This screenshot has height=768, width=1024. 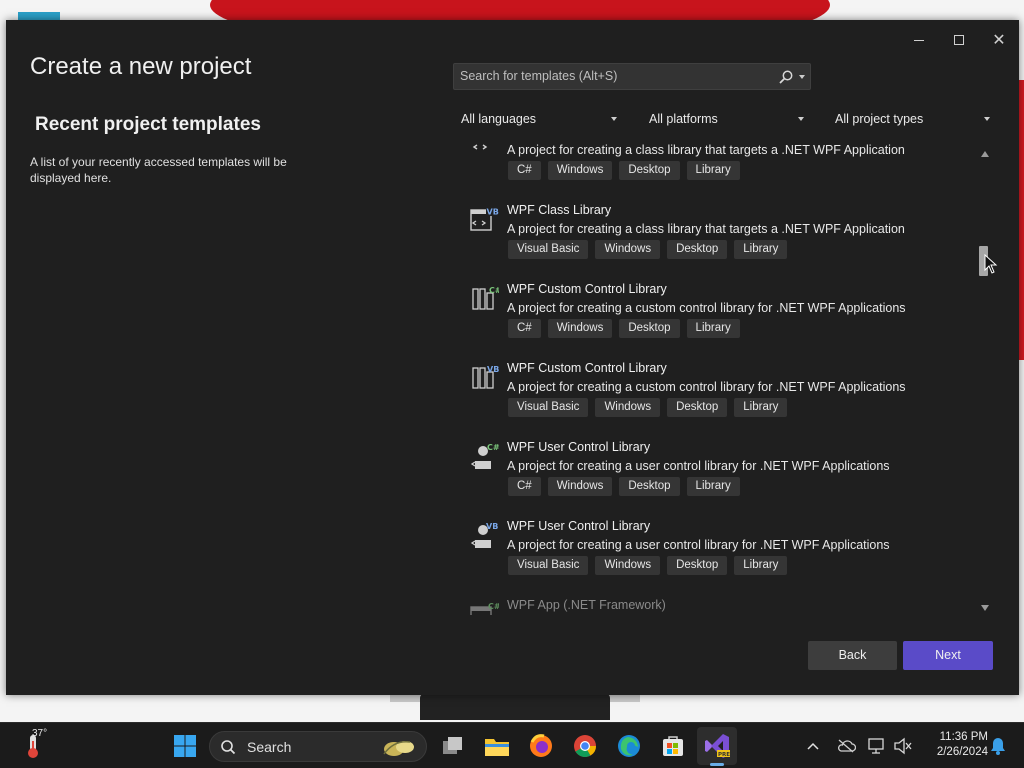 What do you see at coordinates (318, 746) in the screenshot?
I see `taskbar-search-box: Search` at bounding box center [318, 746].